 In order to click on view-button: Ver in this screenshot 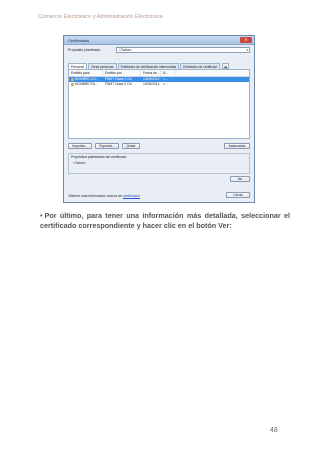, I will do `click(240, 179)`.